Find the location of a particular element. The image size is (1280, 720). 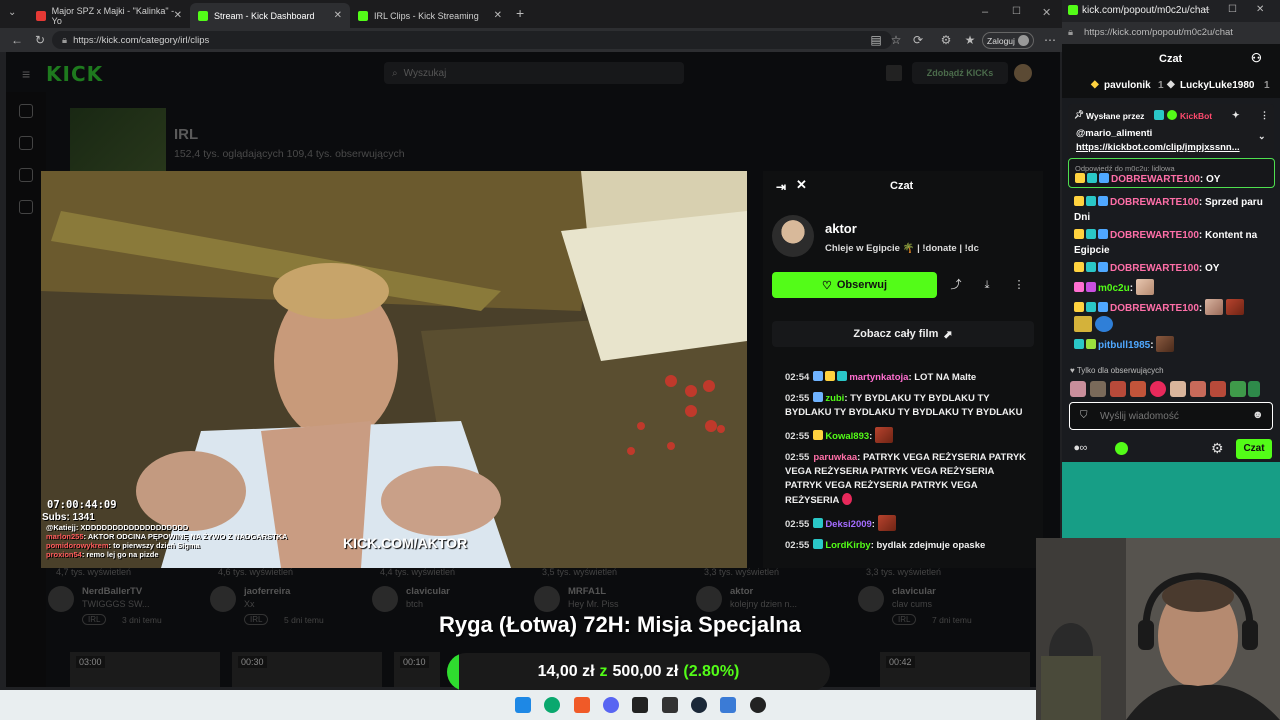

user-avatar is located at coordinates (1023, 73).